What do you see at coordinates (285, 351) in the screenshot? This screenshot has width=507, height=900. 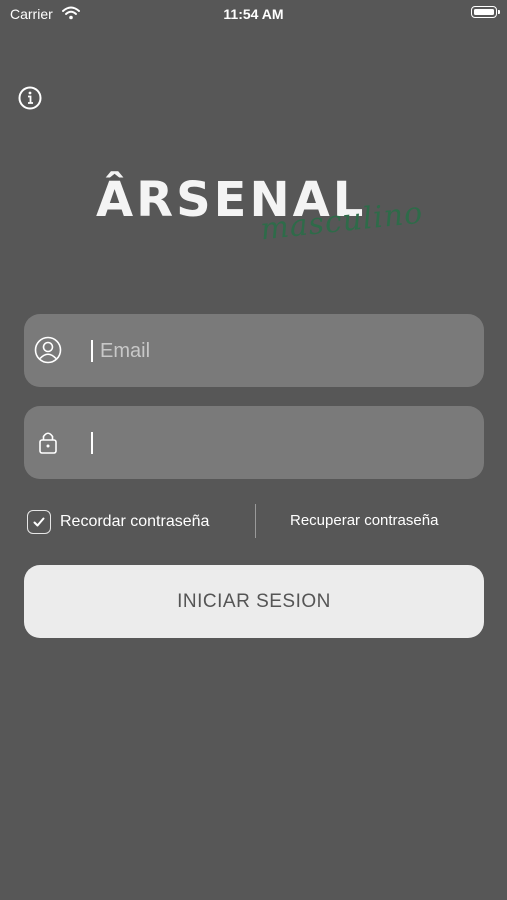 I see `email-input` at bounding box center [285, 351].